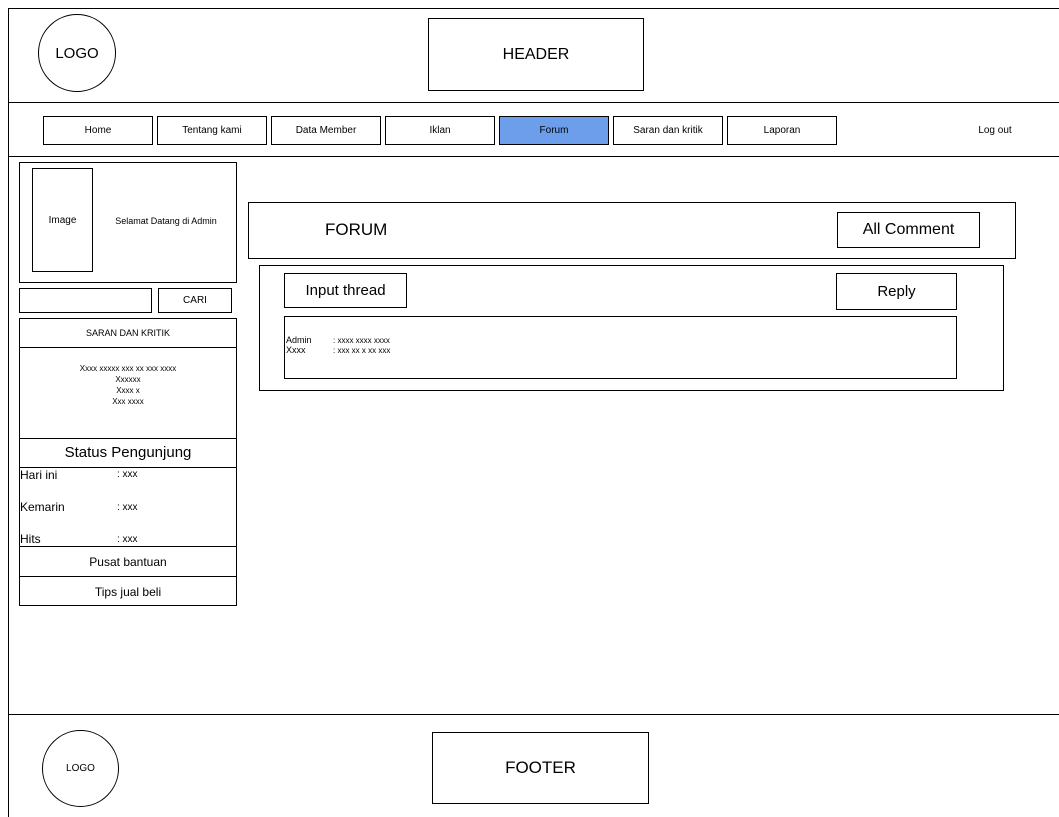 The height and width of the screenshot is (817, 1059). Describe the element at coordinates (356, 229) in the screenshot. I see `forum-title: FORUM` at that location.